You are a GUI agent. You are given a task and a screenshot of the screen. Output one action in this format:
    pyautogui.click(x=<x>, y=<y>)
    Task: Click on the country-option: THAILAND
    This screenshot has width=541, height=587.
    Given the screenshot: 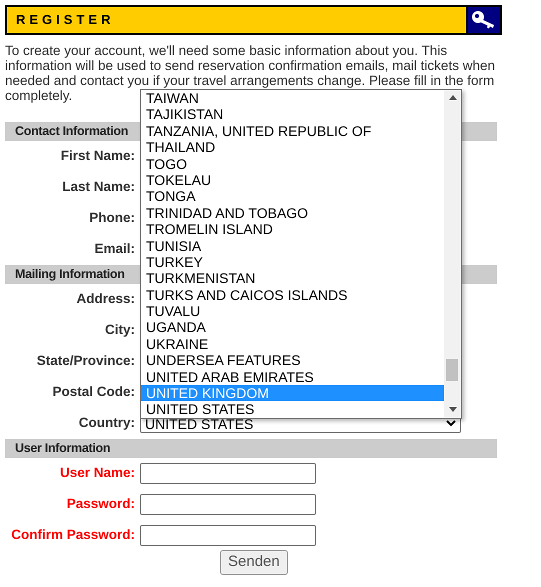 What is the action you would take?
    pyautogui.click(x=292, y=147)
    